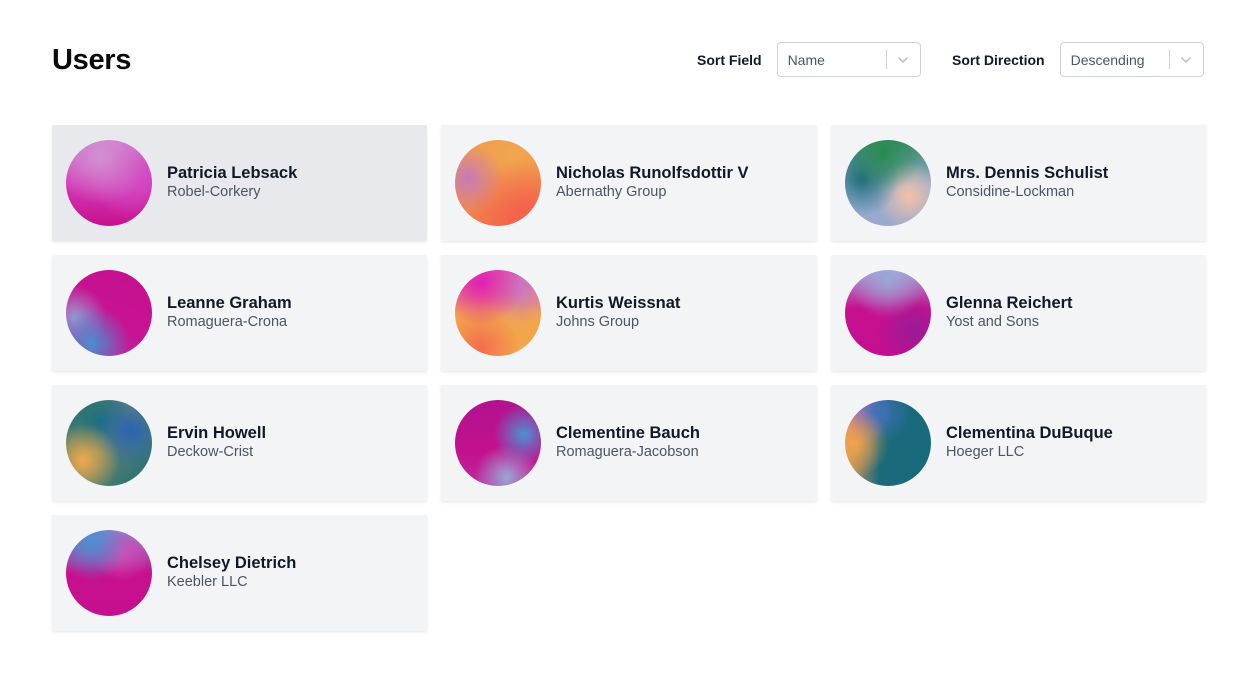  I want to click on sort-direction-value: Descending, so click(1107, 59).